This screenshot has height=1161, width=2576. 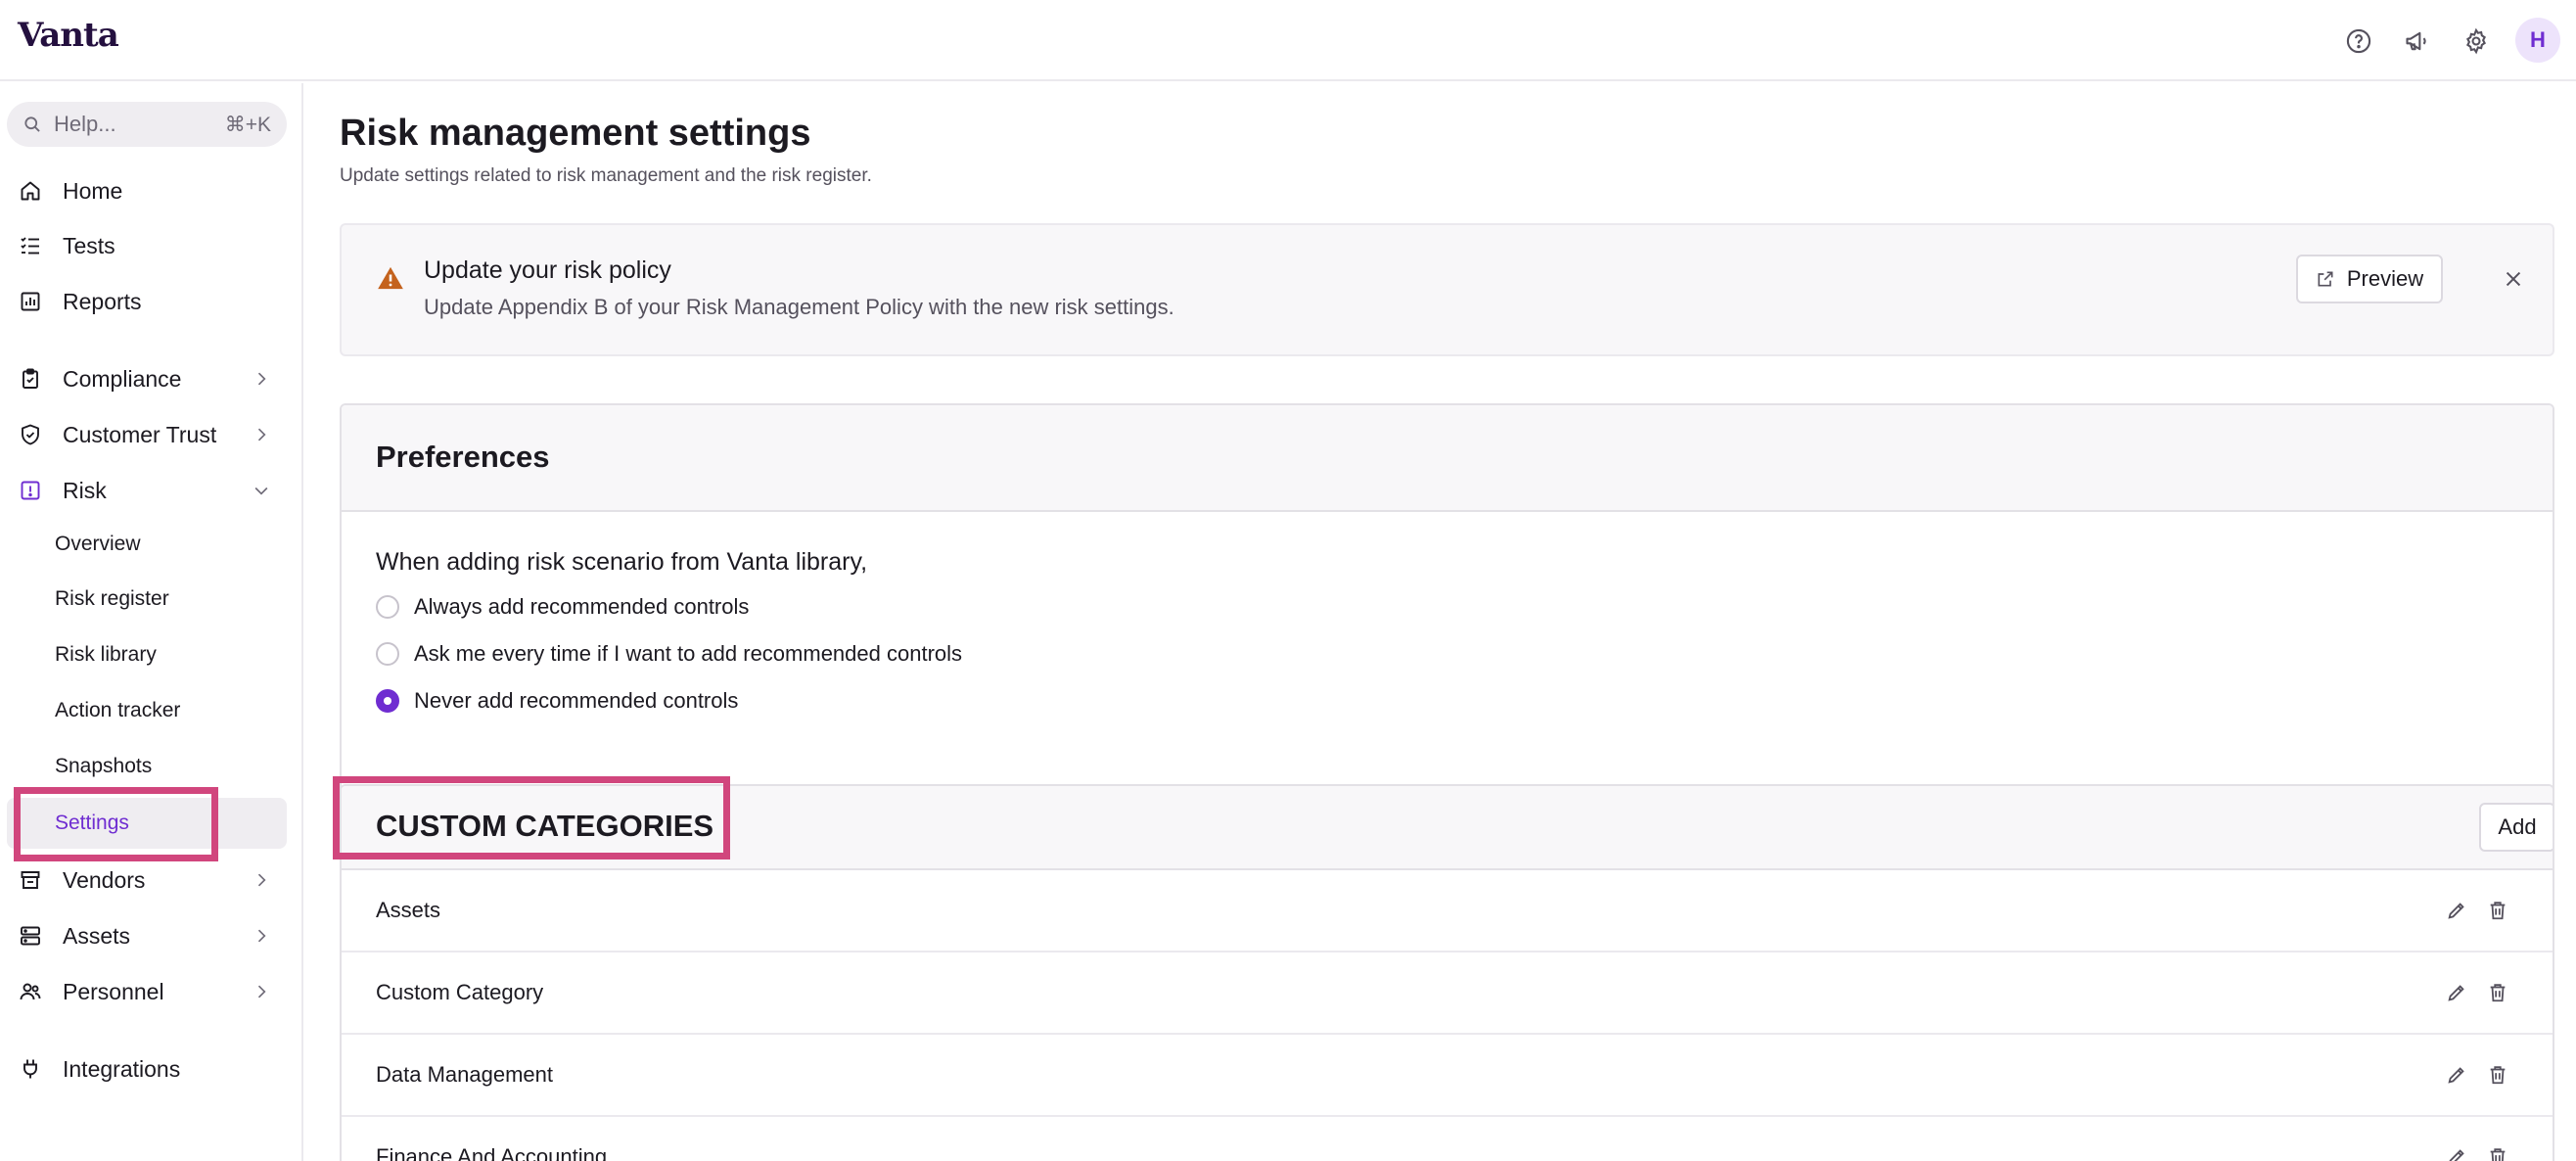 What do you see at coordinates (460, 992) in the screenshot?
I see `category-name: Custom Category` at bounding box center [460, 992].